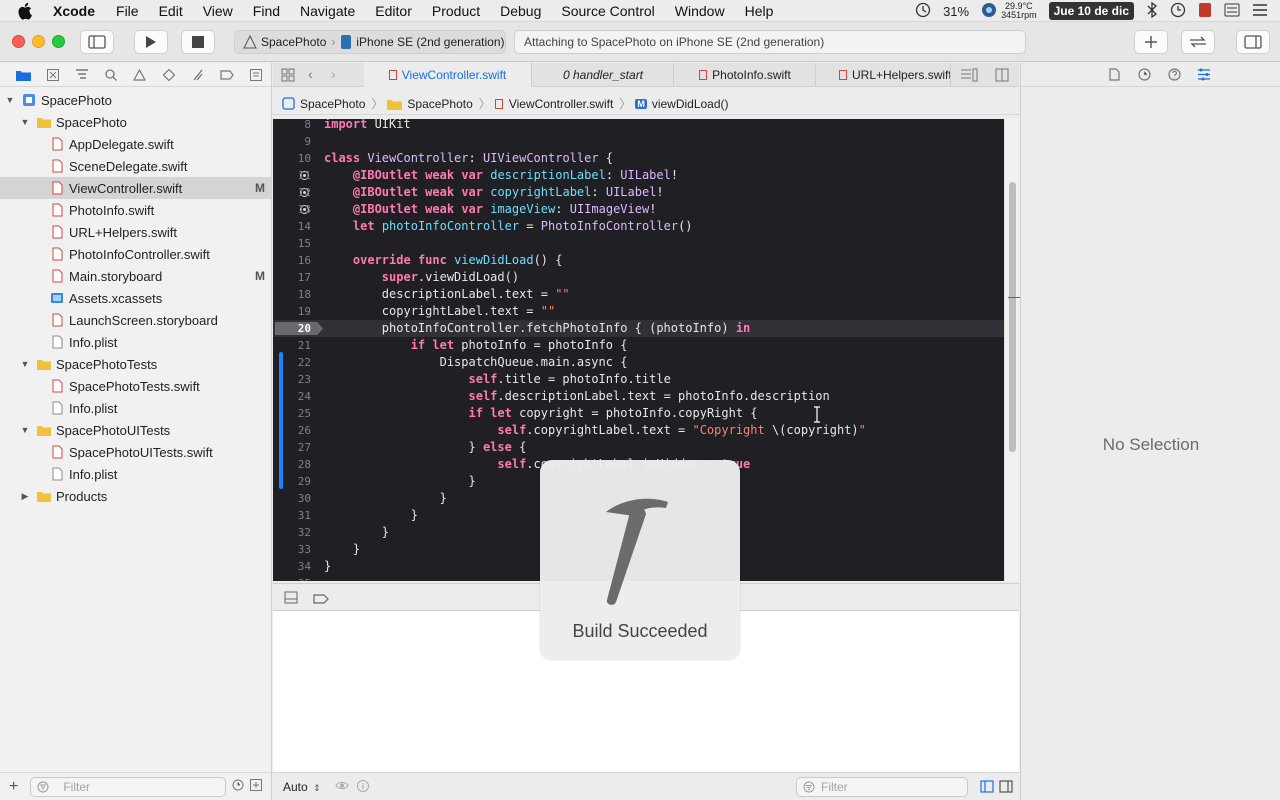 This screenshot has width=1280, height=800. Describe the element at coordinates (256, 74) in the screenshot. I see `report-icon` at that location.